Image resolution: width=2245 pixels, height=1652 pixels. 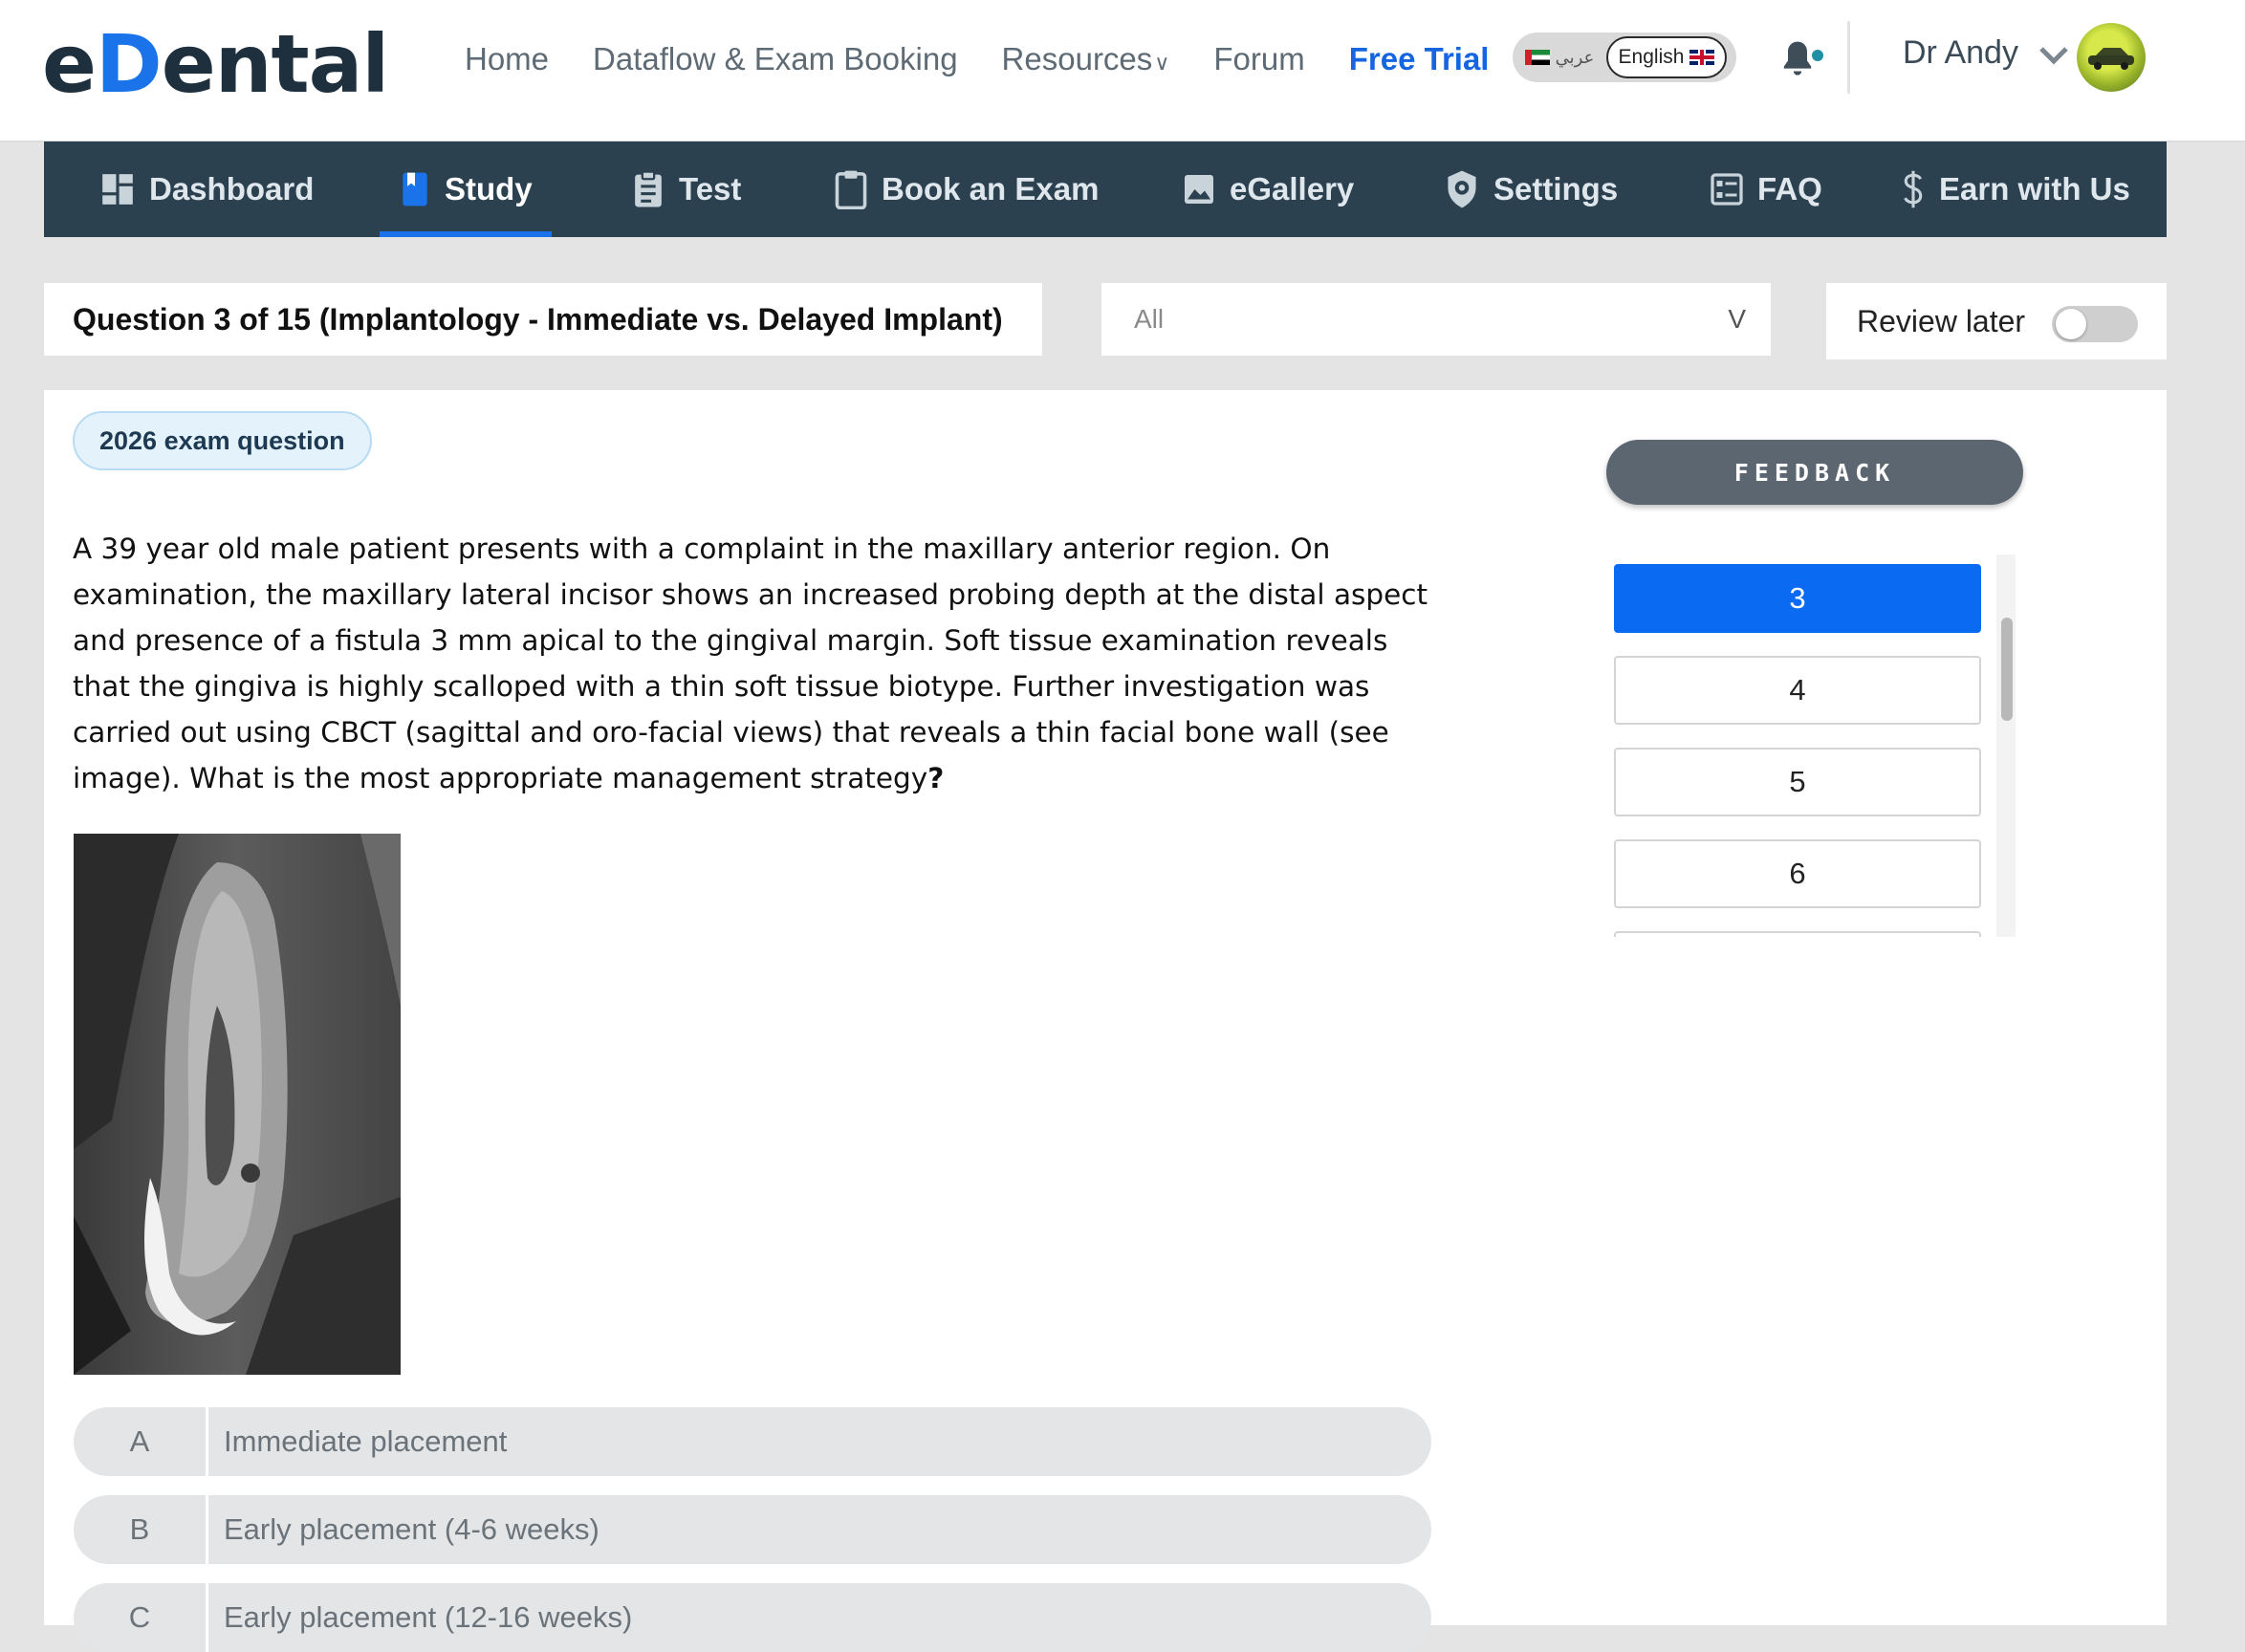 I want to click on review-later-control: Review later, so click(x=1996, y=321).